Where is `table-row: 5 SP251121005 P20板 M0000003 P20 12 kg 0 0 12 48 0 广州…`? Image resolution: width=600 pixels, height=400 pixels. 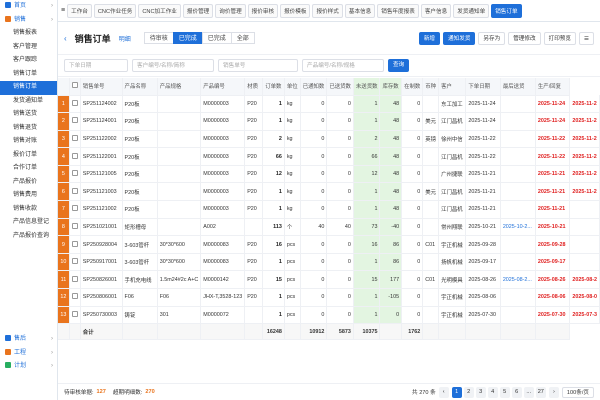 table-row: 5 SP251121005 P20板 M0000003 P20 12 kg 0 0 12 48 0 广州… is located at coordinates (329, 174).